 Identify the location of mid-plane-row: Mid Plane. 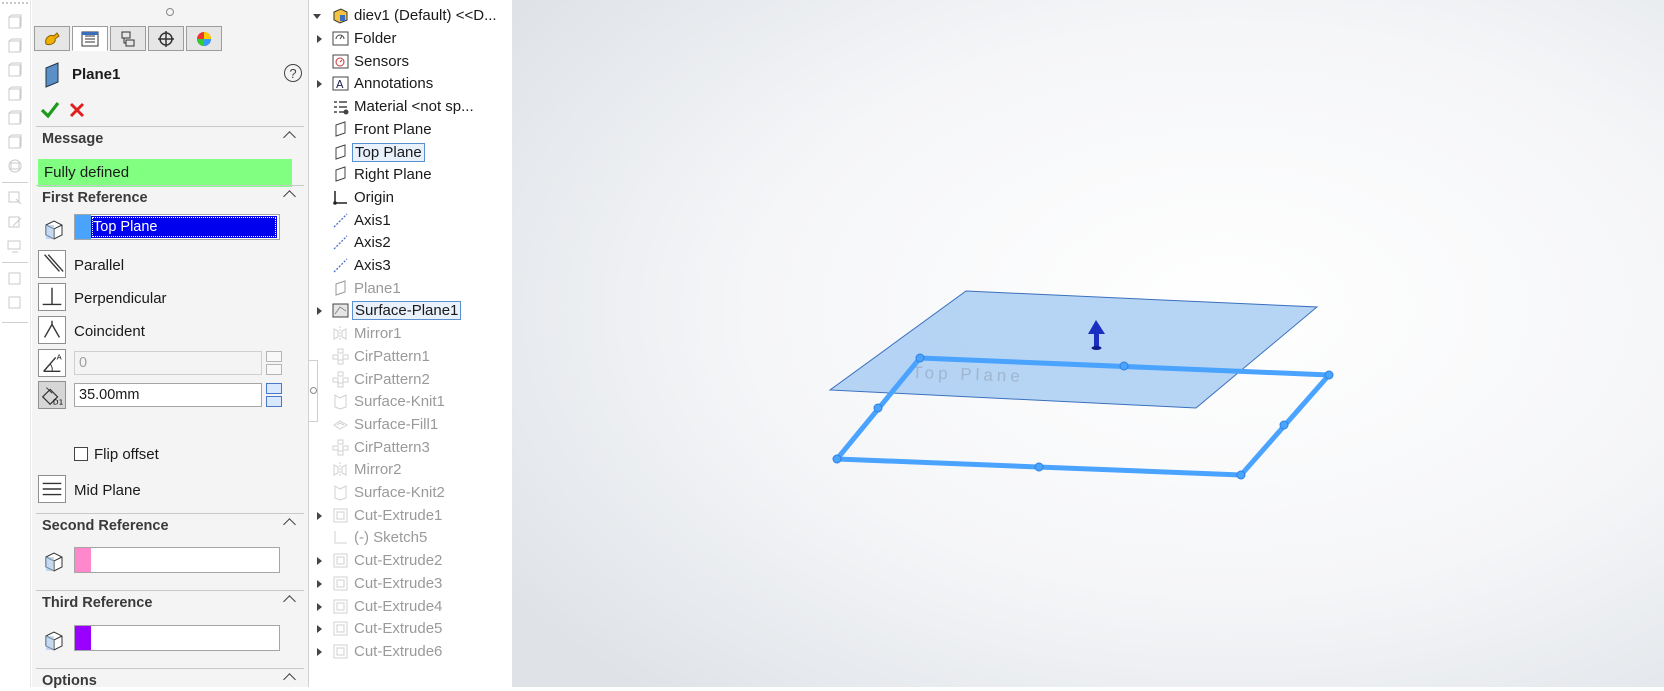
(168, 490).